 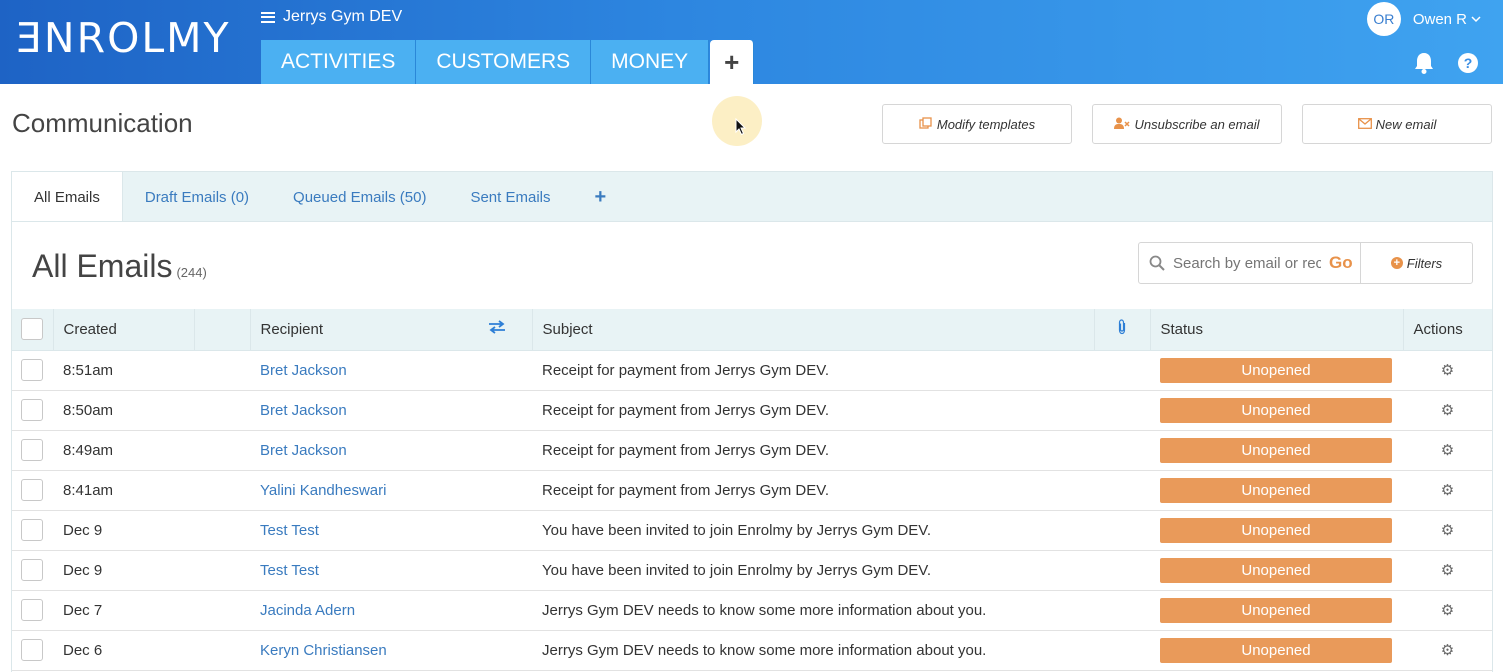 I want to click on new-email-label: New email, so click(x=1406, y=124).